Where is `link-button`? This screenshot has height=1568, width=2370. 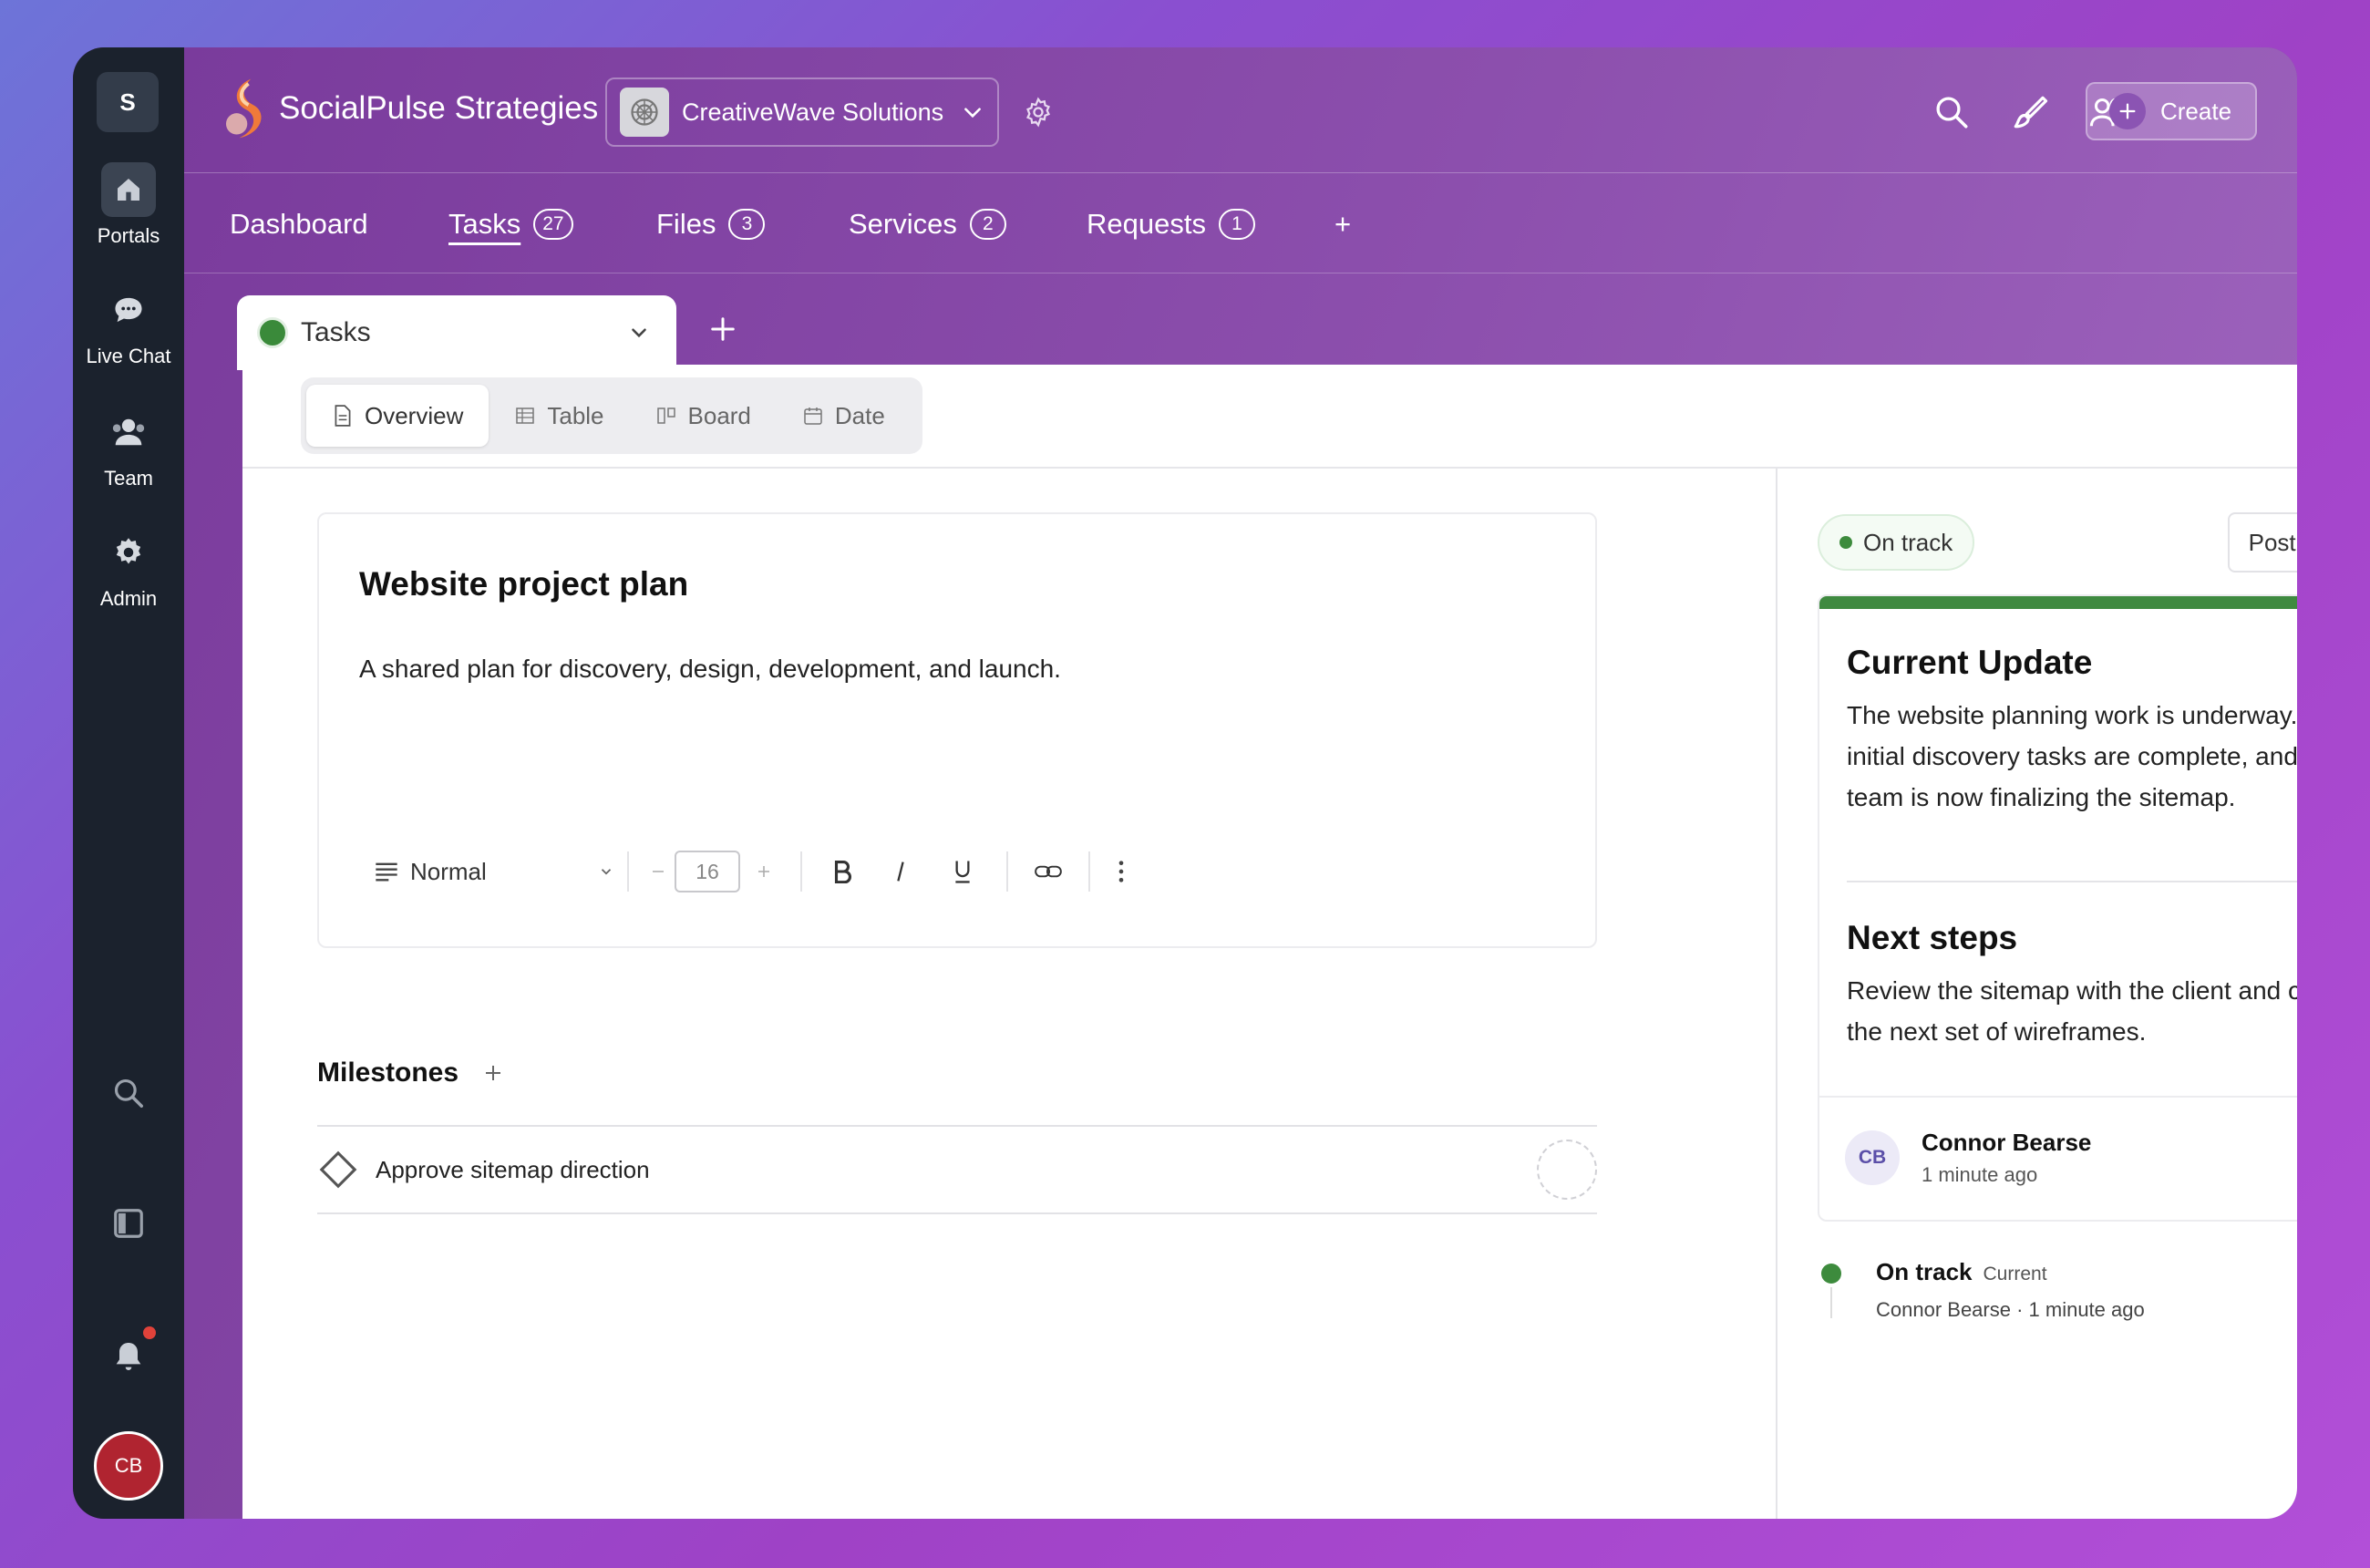
link-button is located at coordinates (1048, 871).